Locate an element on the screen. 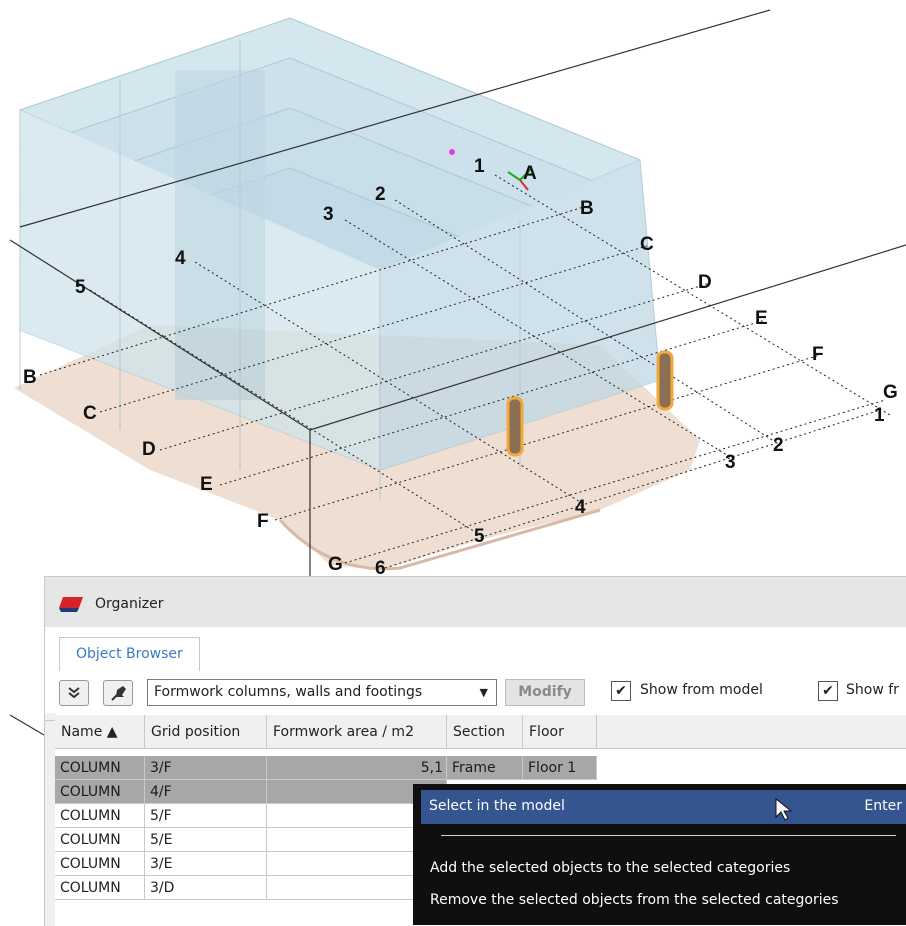  column-header-grid-position: Grid position is located at coordinates (206, 732).